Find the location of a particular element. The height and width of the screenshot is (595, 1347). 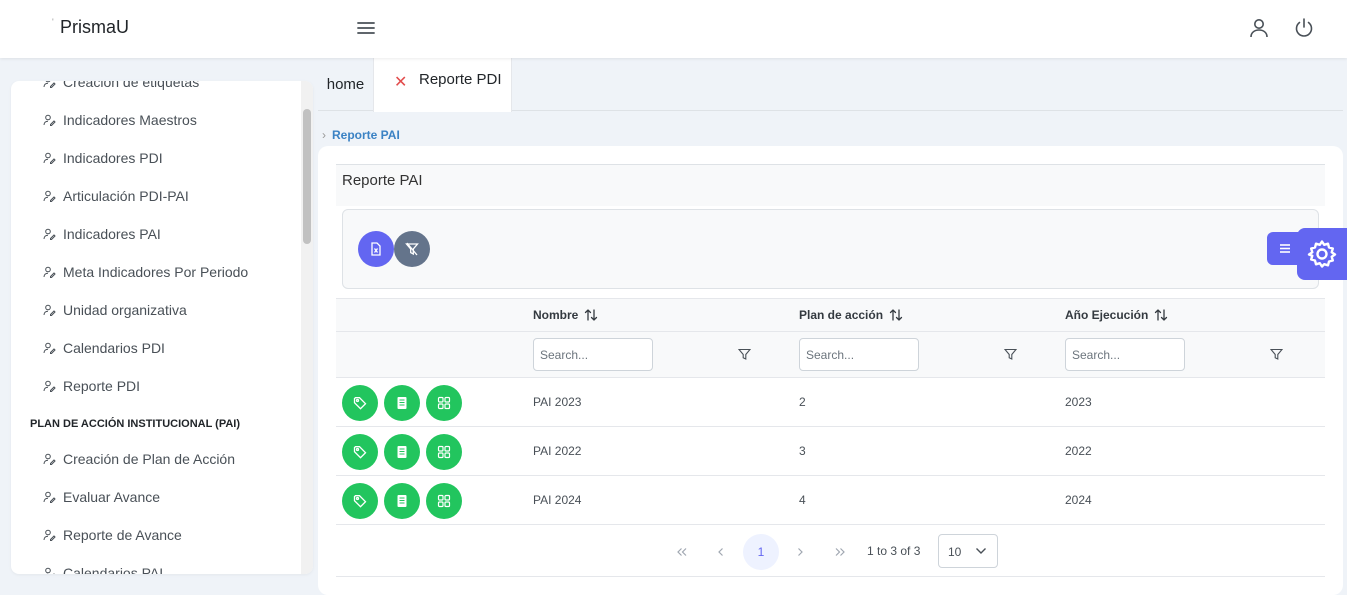

sidebar-item-label: Indicadores PDI is located at coordinates (113, 158).